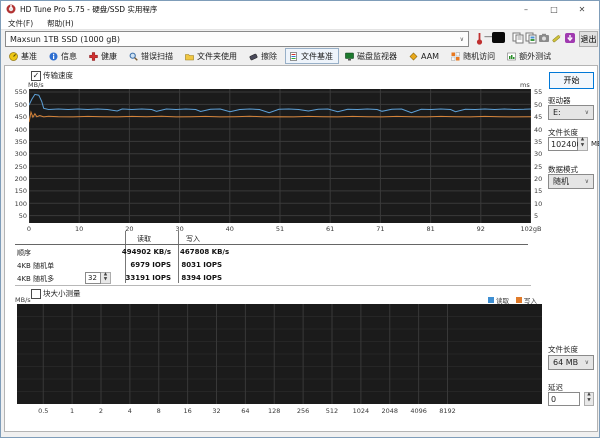  What do you see at coordinates (455, 56) in the screenshot?
I see `random-access-icon` at bounding box center [455, 56].